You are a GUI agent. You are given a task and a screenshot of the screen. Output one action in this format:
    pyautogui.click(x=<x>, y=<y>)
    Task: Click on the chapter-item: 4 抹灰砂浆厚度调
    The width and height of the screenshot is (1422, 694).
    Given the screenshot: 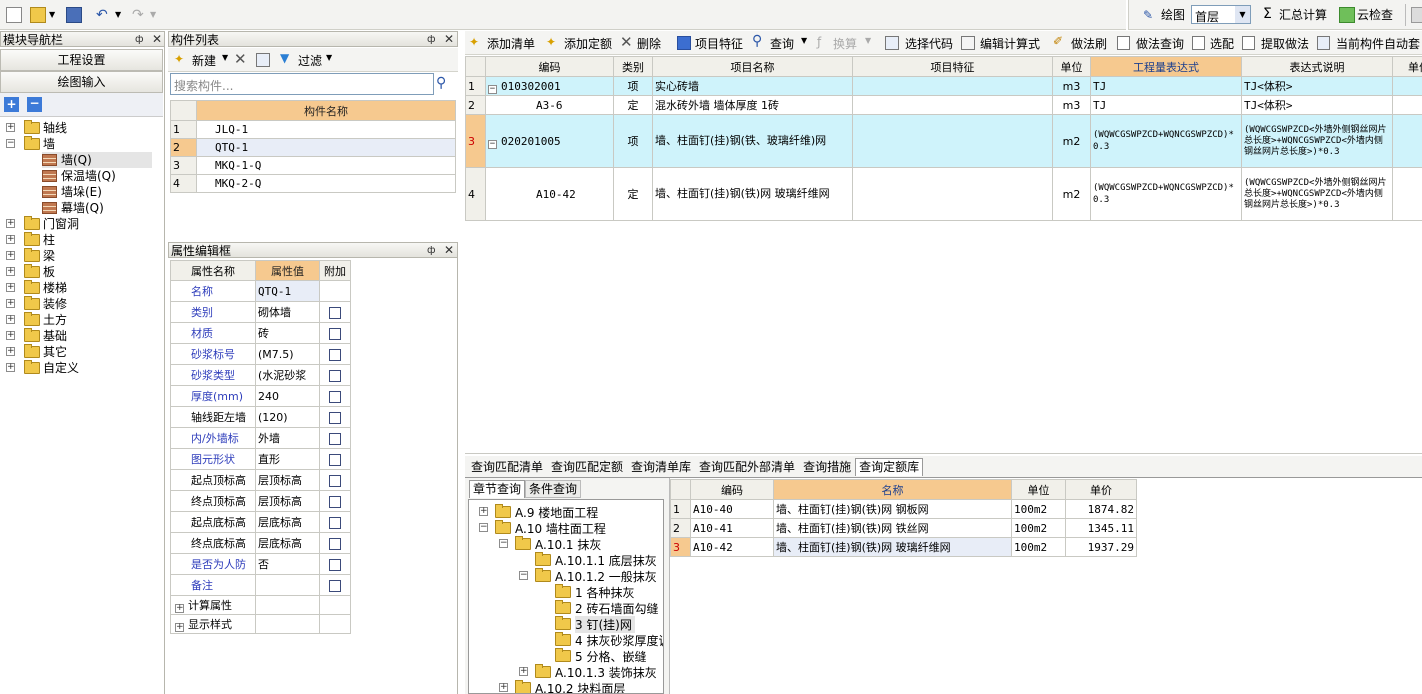 What is the action you would take?
    pyautogui.click(x=609, y=640)
    